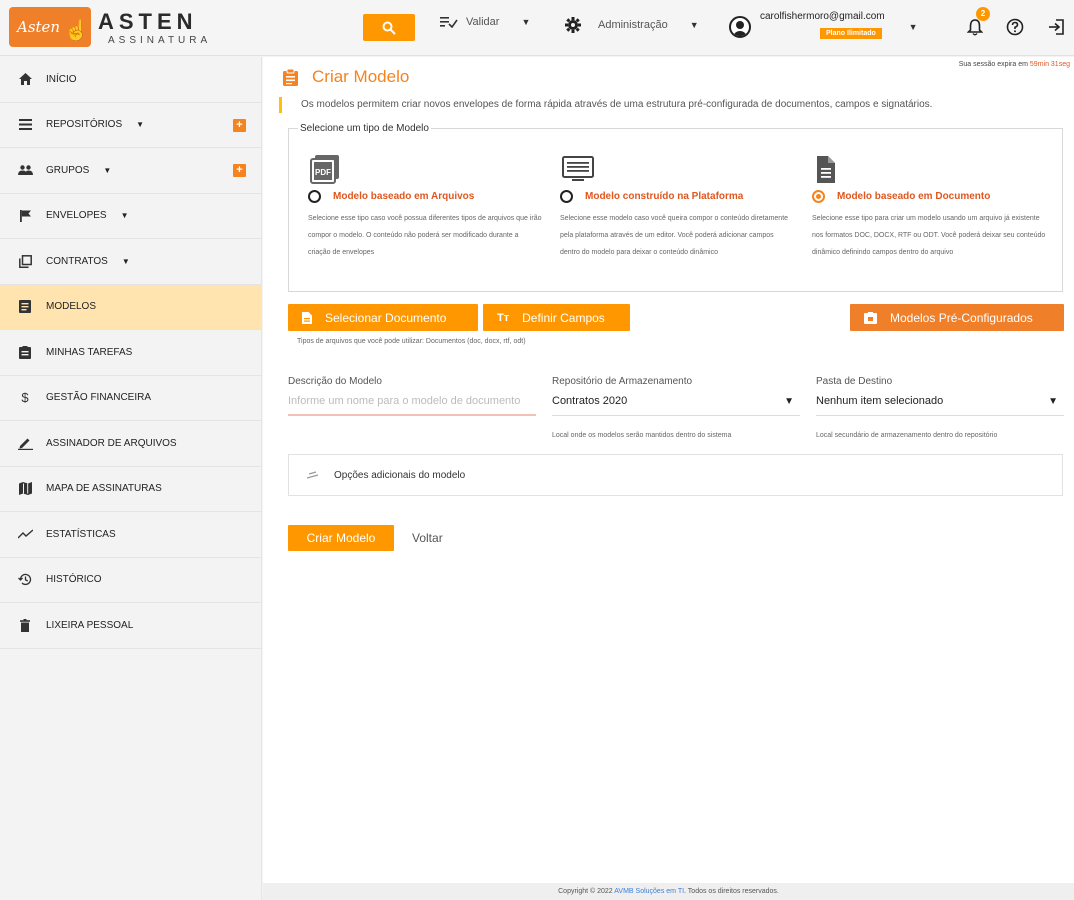 The height and width of the screenshot is (900, 1074). Describe the element at coordinates (50, 27) in the screenshot. I see `brand-logo: Asten ☝` at that location.